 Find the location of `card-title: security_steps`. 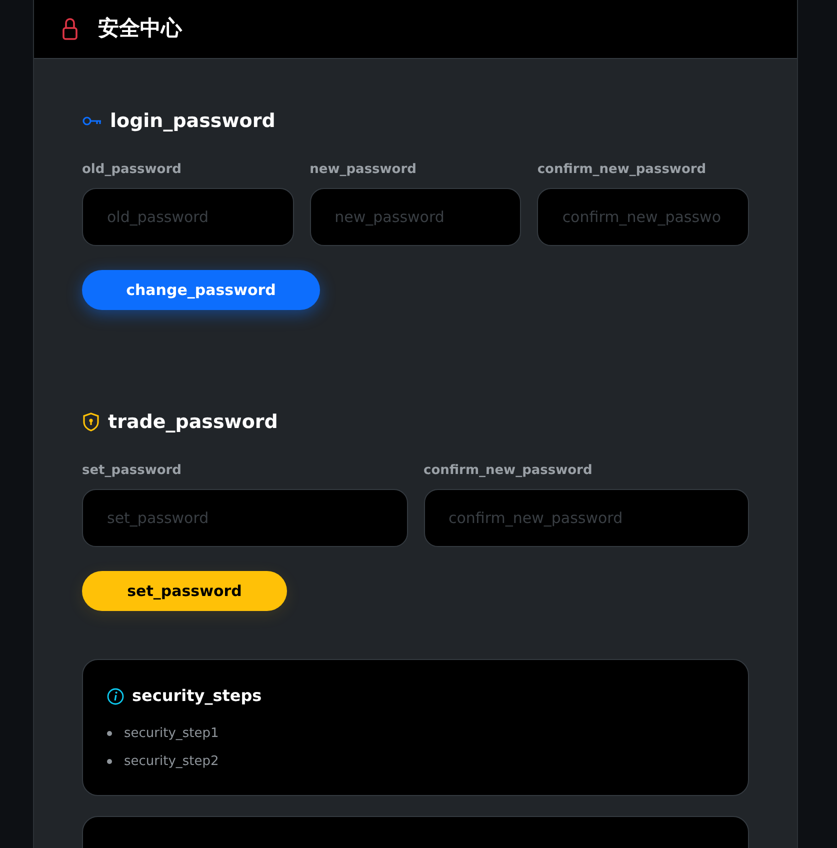

card-title: security_steps is located at coordinates (197, 696).